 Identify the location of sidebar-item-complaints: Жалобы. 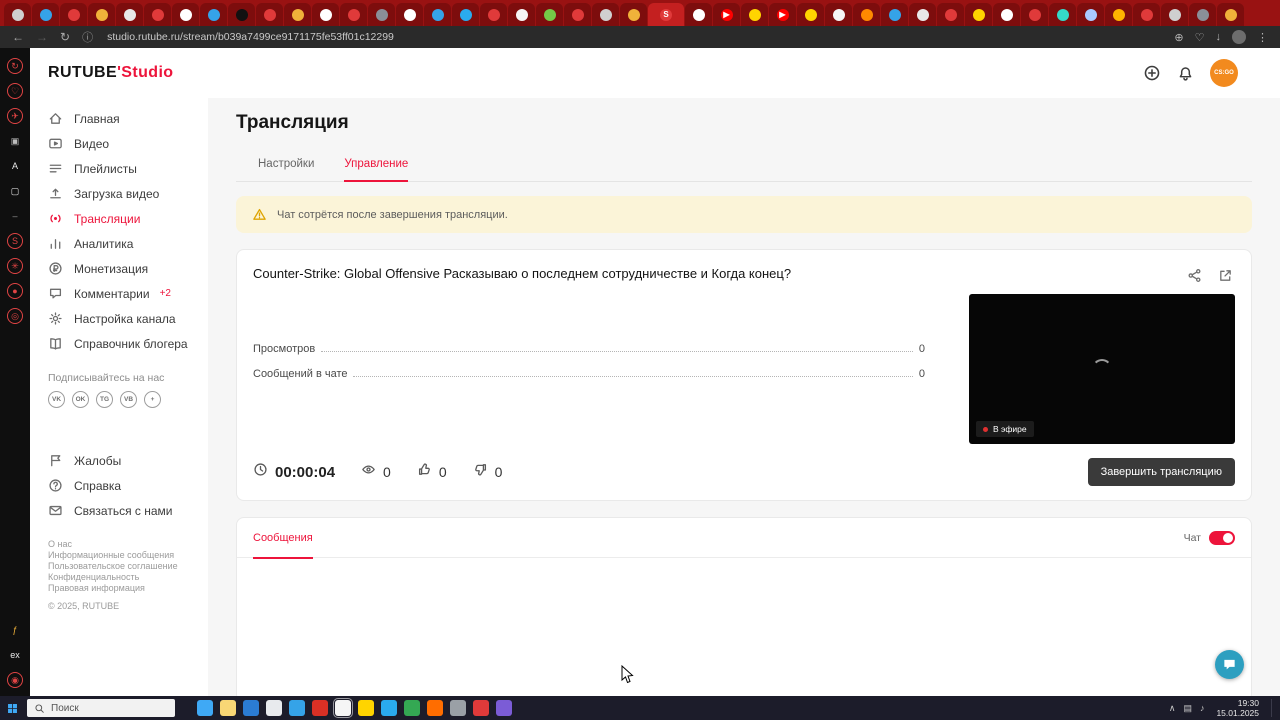
(119, 460).